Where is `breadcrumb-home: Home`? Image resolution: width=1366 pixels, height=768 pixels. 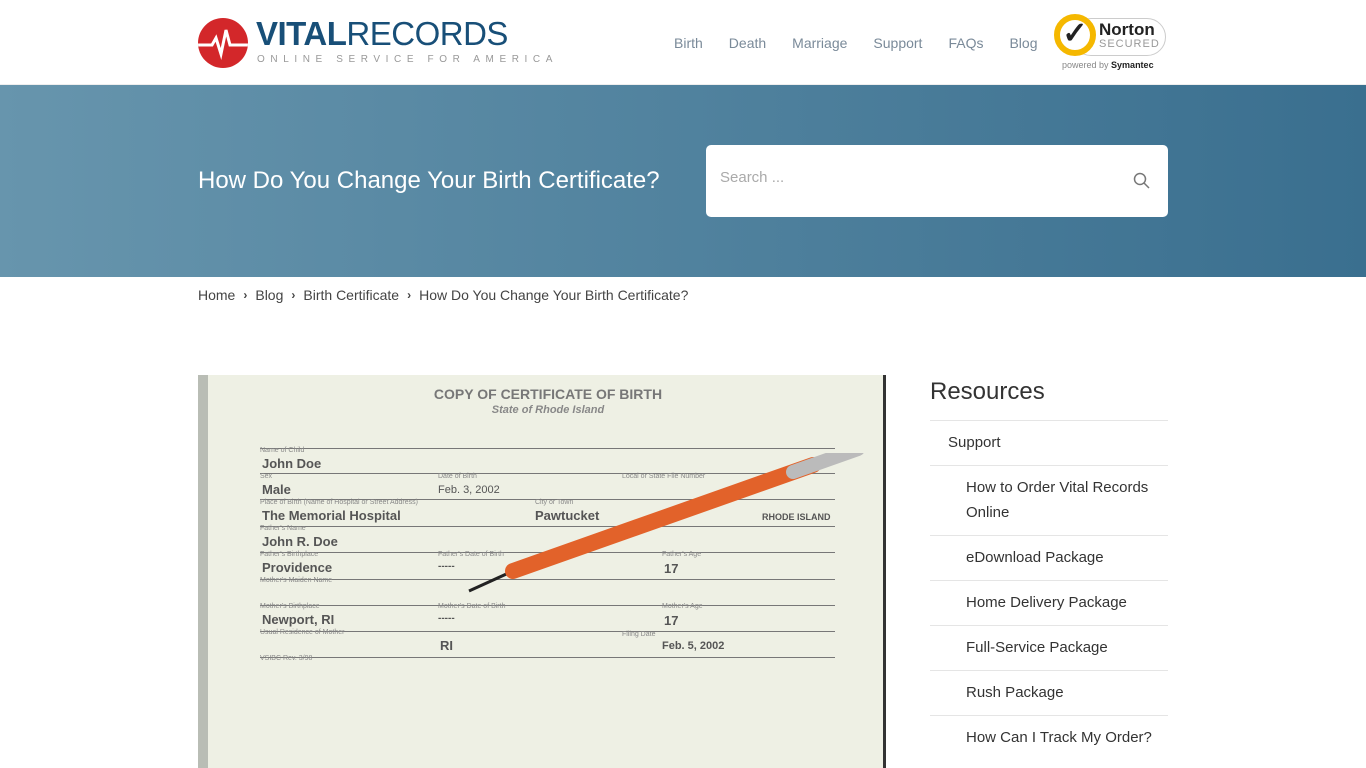 breadcrumb-home: Home is located at coordinates (216, 295).